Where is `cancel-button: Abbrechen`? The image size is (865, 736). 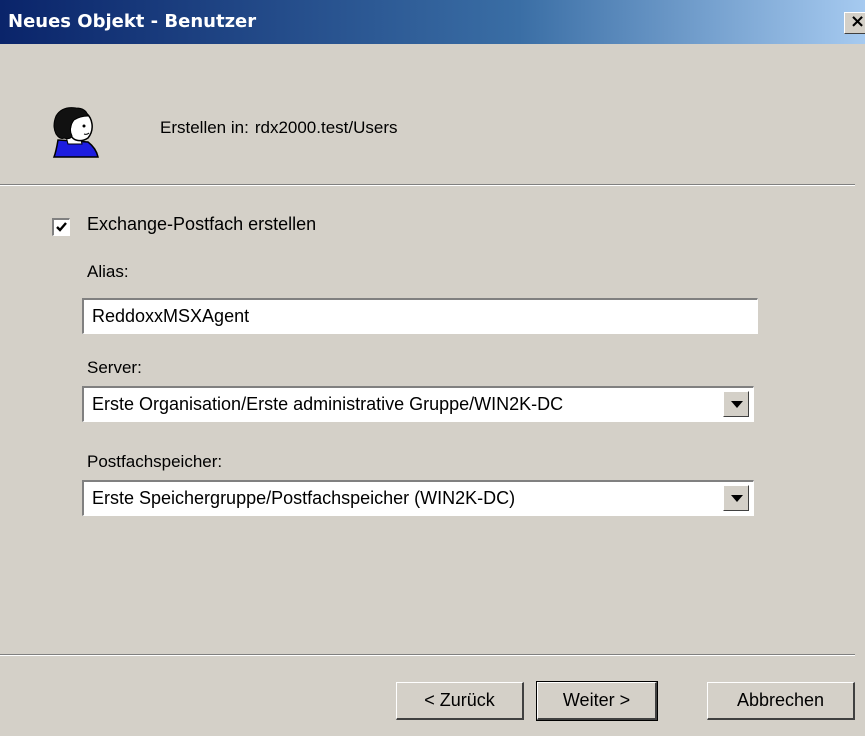 cancel-button: Abbrechen is located at coordinates (781, 701).